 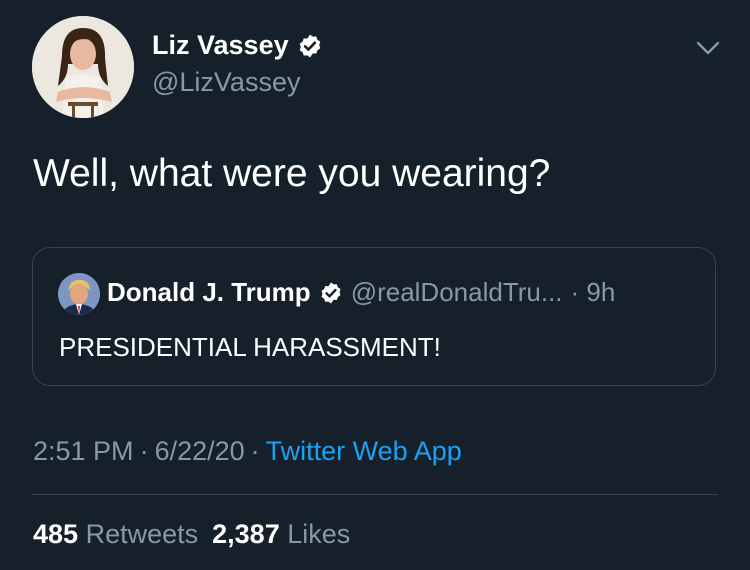 I want to click on quoted-timestamp: · 9h, so click(x=593, y=292).